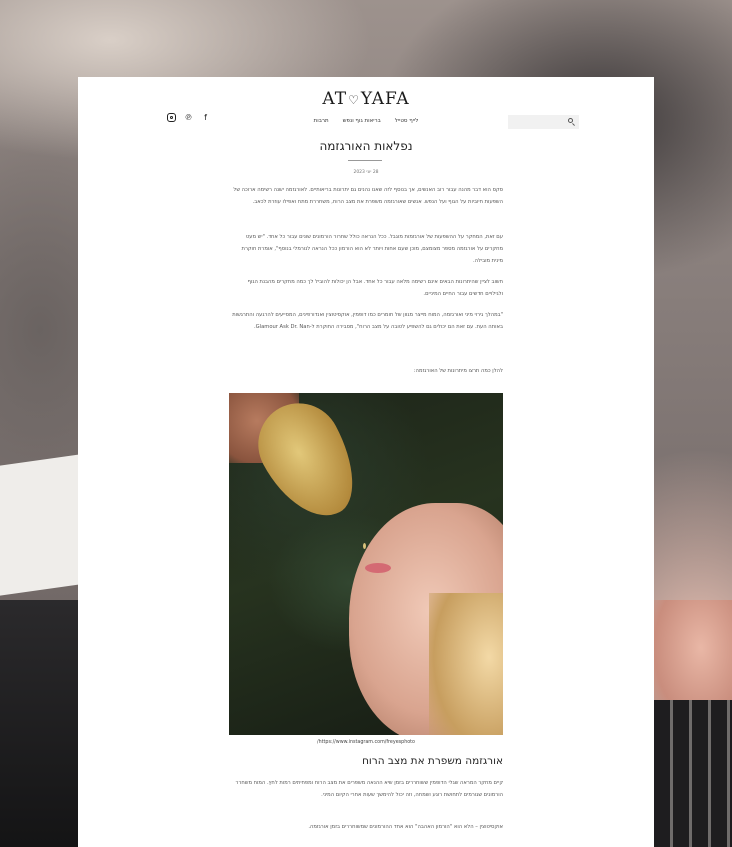 The width and height of the screenshot is (732, 847). I want to click on nav-item-culture: תרבות, so click(321, 121).